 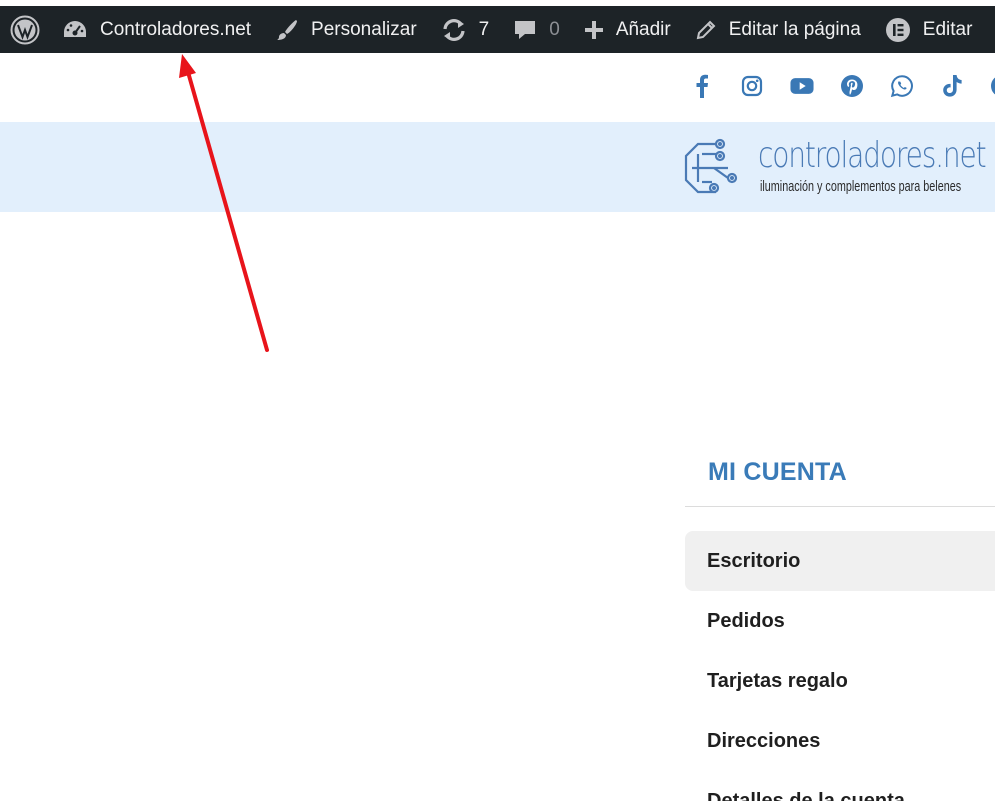 What do you see at coordinates (706, 30) in the screenshot?
I see `pencil-icon` at bounding box center [706, 30].